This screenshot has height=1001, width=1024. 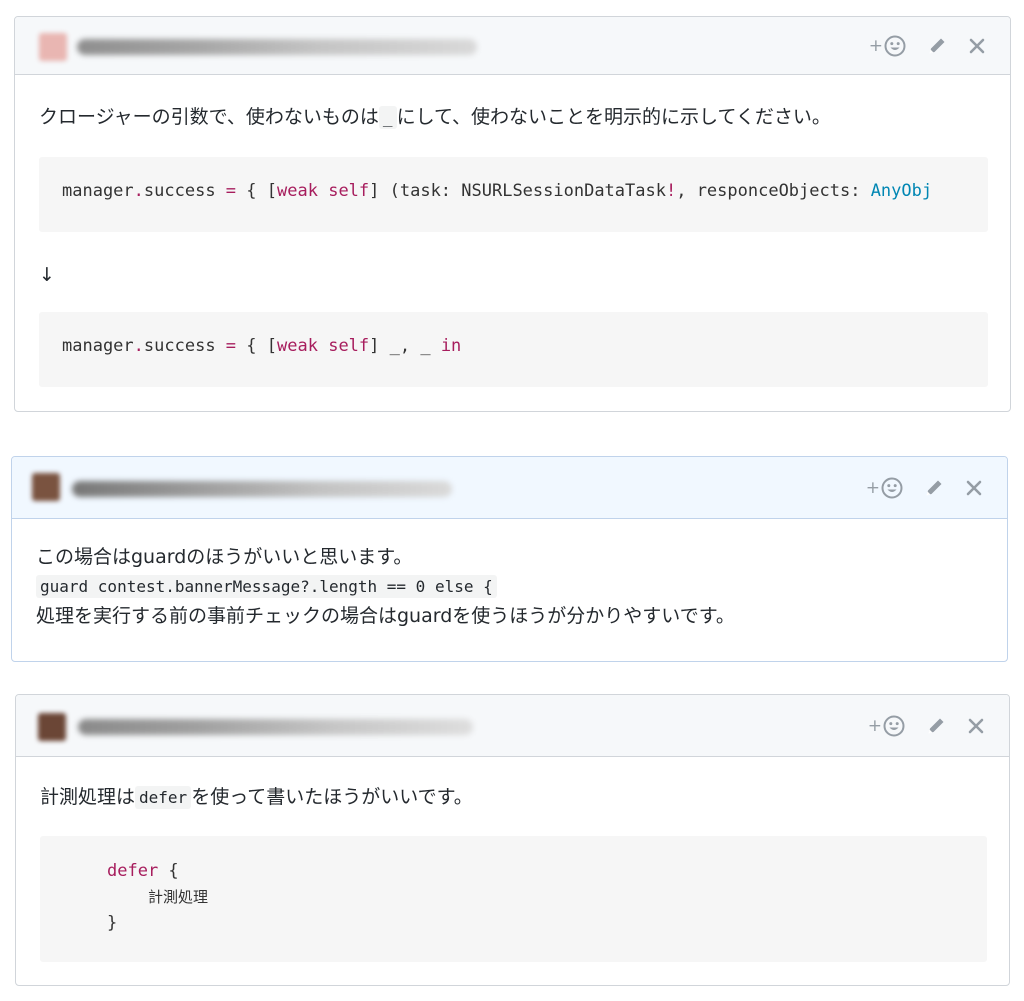 What do you see at coordinates (387, 117) in the screenshot?
I see `inline-code: _` at bounding box center [387, 117].